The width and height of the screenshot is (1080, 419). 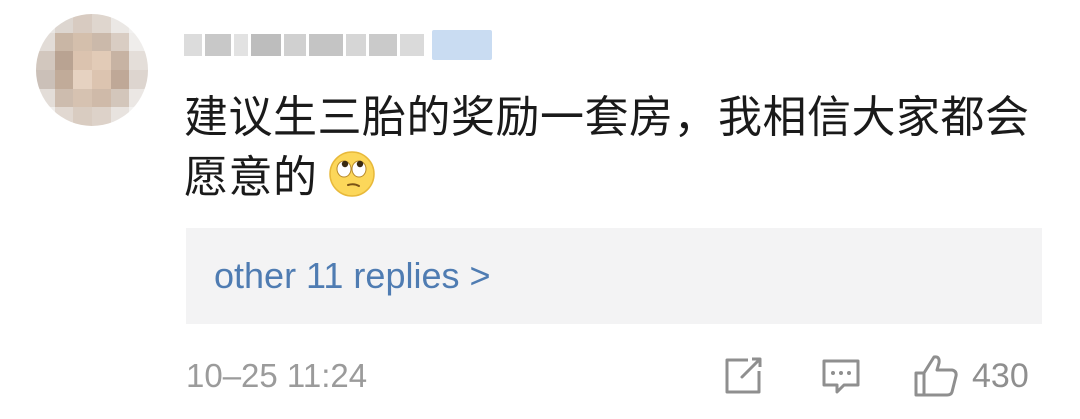 What do you see at coordinates (970, 376) in the screenshot?
I see `like-button: 430` at bounding box center [970, 376].